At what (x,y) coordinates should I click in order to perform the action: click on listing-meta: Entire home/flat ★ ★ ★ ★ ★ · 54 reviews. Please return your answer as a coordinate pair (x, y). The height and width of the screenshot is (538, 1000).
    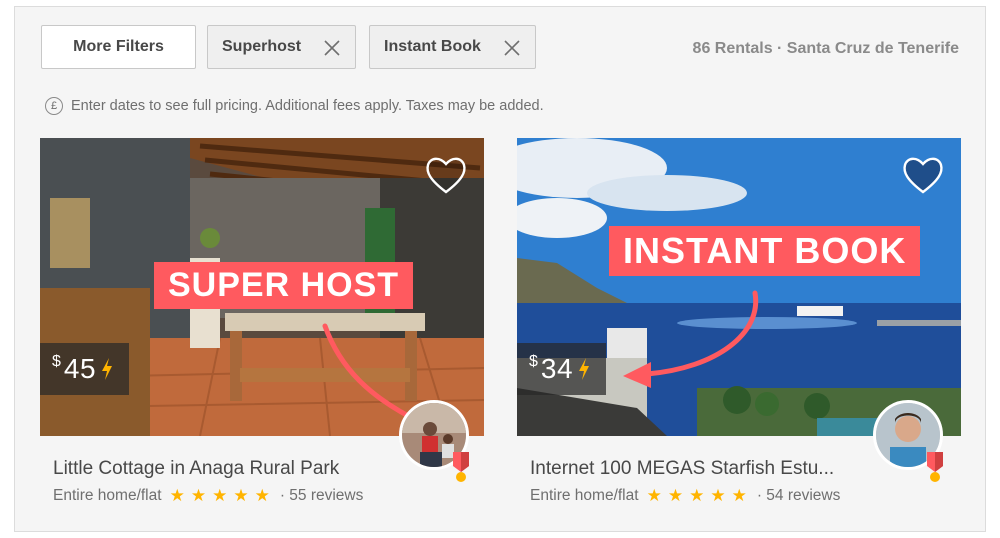
    Looking at the image, I should click on (739, 496).